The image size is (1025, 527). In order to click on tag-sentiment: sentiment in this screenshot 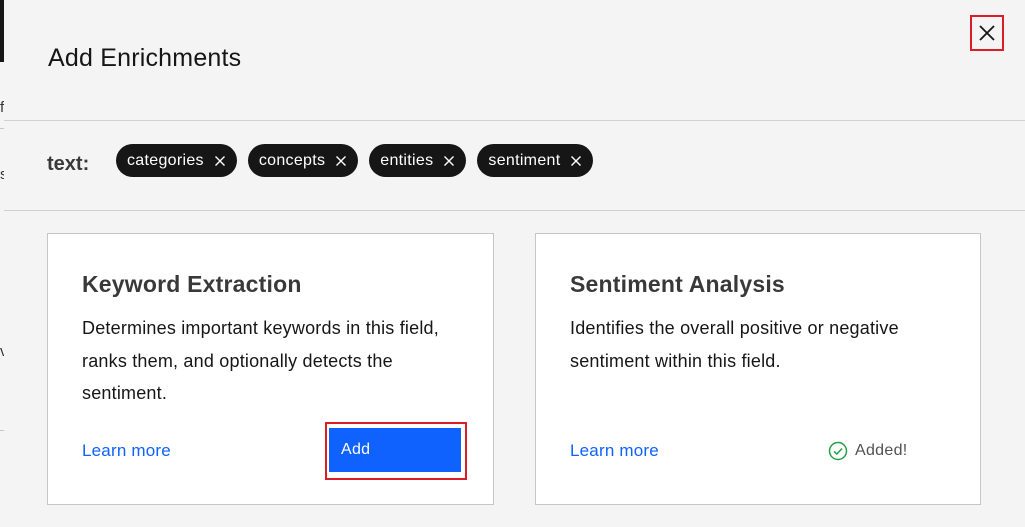, I will do `click(535, 160)`.